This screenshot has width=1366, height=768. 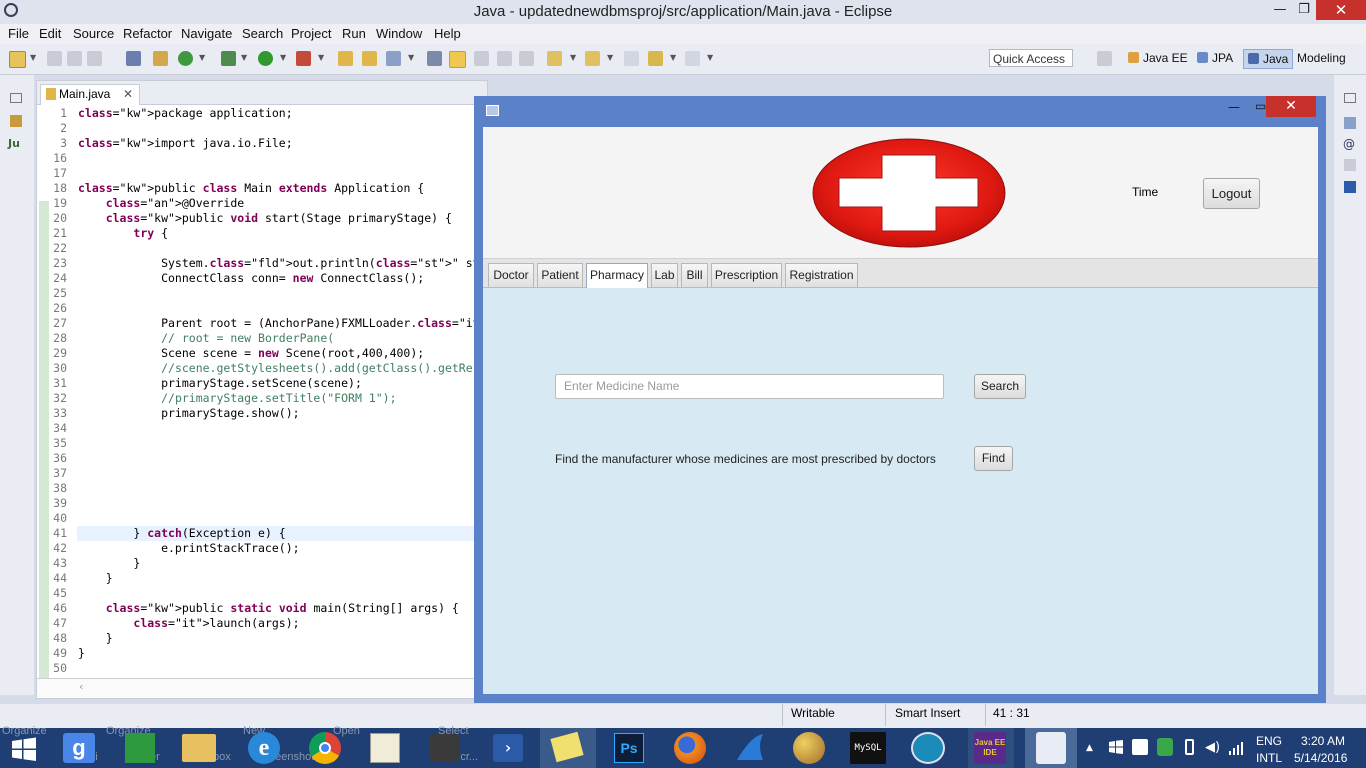 What do you see at coordinates (1089, 748) in the screenshot?
I see `tray-expand-icon: ▲` at bounding box center [1089, 748].